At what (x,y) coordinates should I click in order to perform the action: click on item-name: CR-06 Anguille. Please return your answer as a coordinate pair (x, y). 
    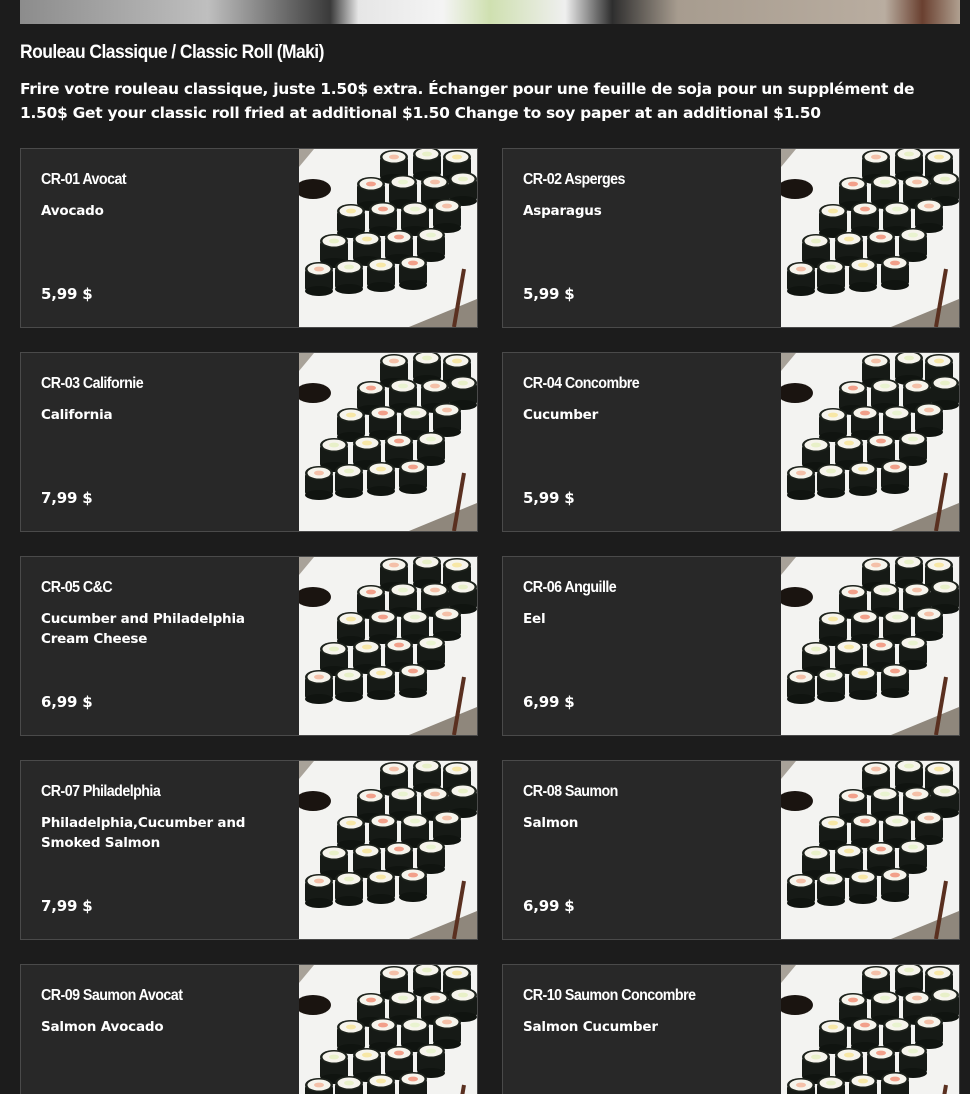
    Looking at the image, I should click on (570, 587).